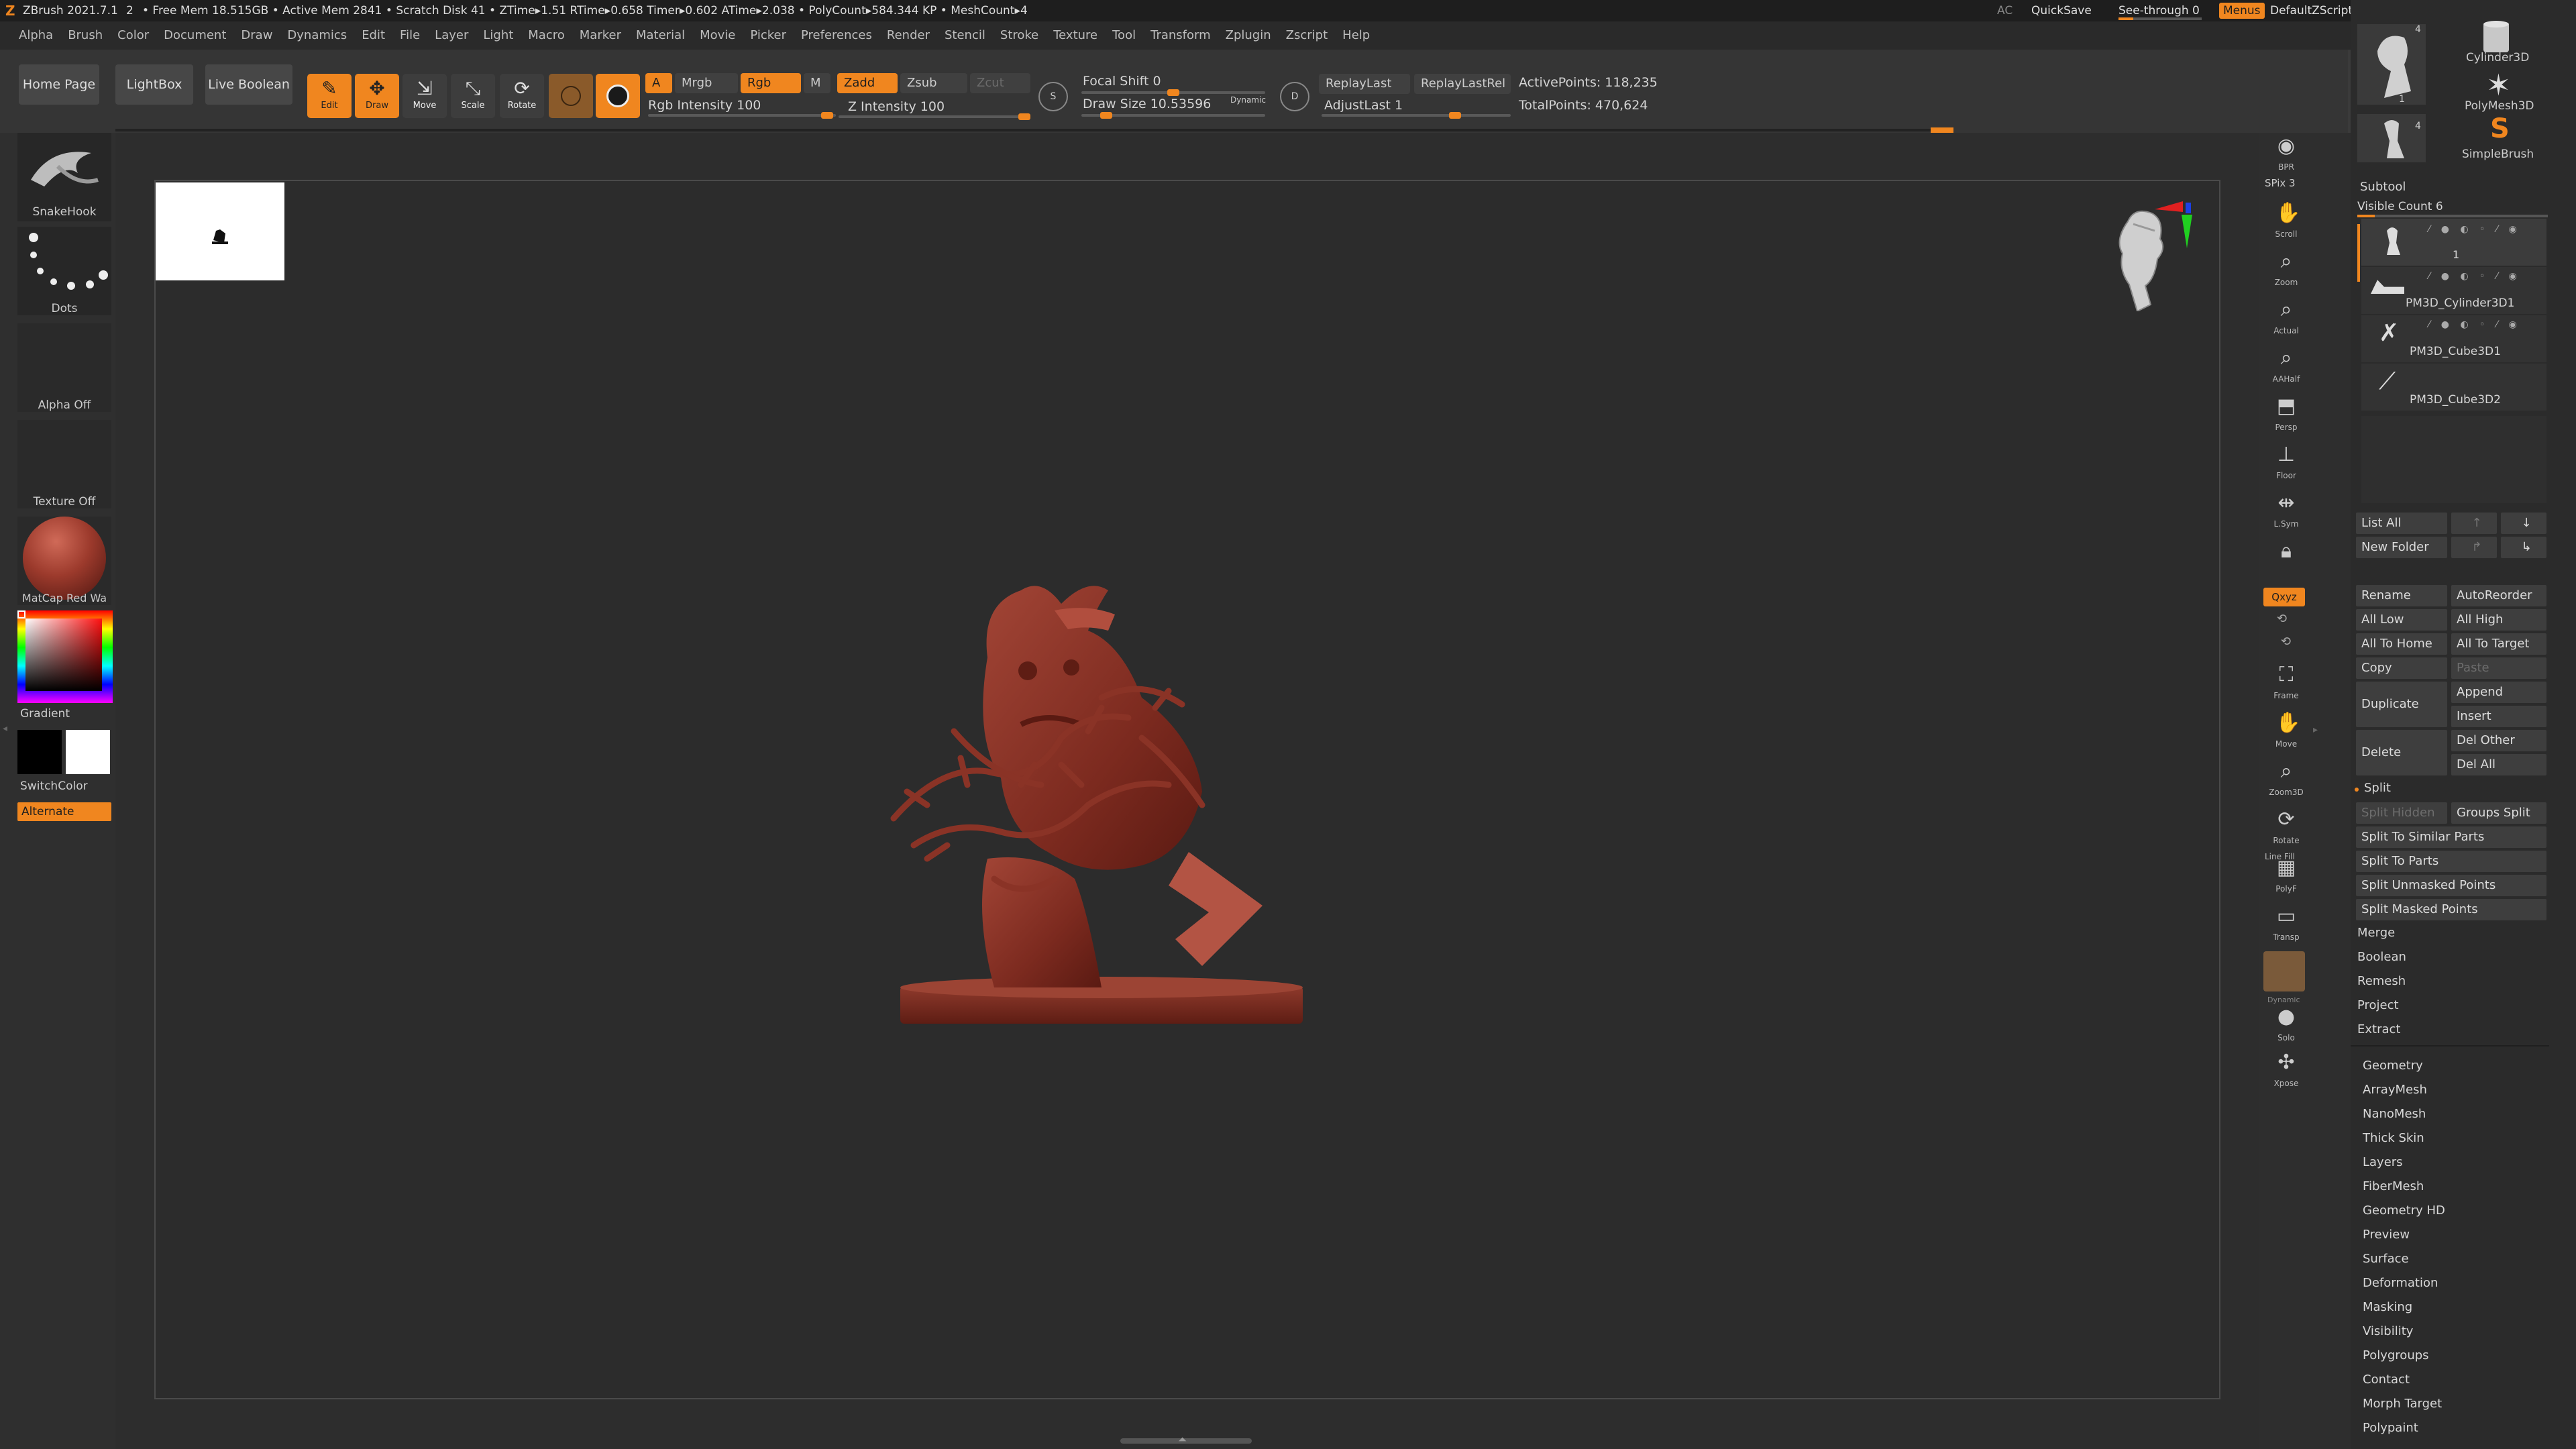 The width and height of the screenshot is (2576, 1449). Describe the element at coordinates (867, 83) in the screenshot. I see `zadd-button: Zadd` at that location.